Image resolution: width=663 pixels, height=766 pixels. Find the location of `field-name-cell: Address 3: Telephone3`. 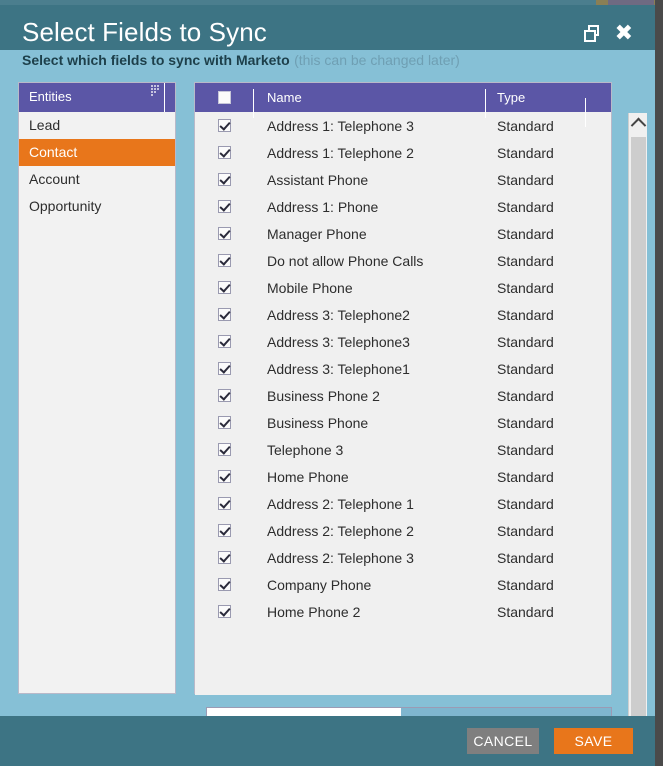

field-name-cell: Address 3: Telephone3 is located at coordinates (338, 341).